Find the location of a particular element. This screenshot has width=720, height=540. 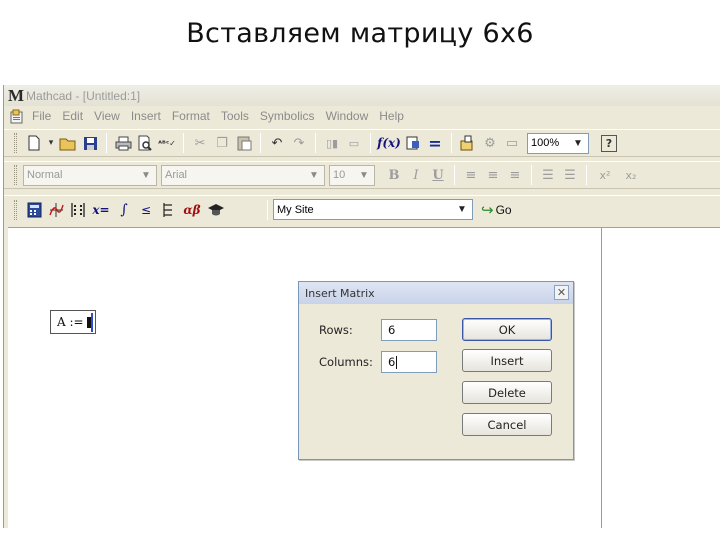

zoom-select: 100% ▼ is located at coordinates (558, 143).